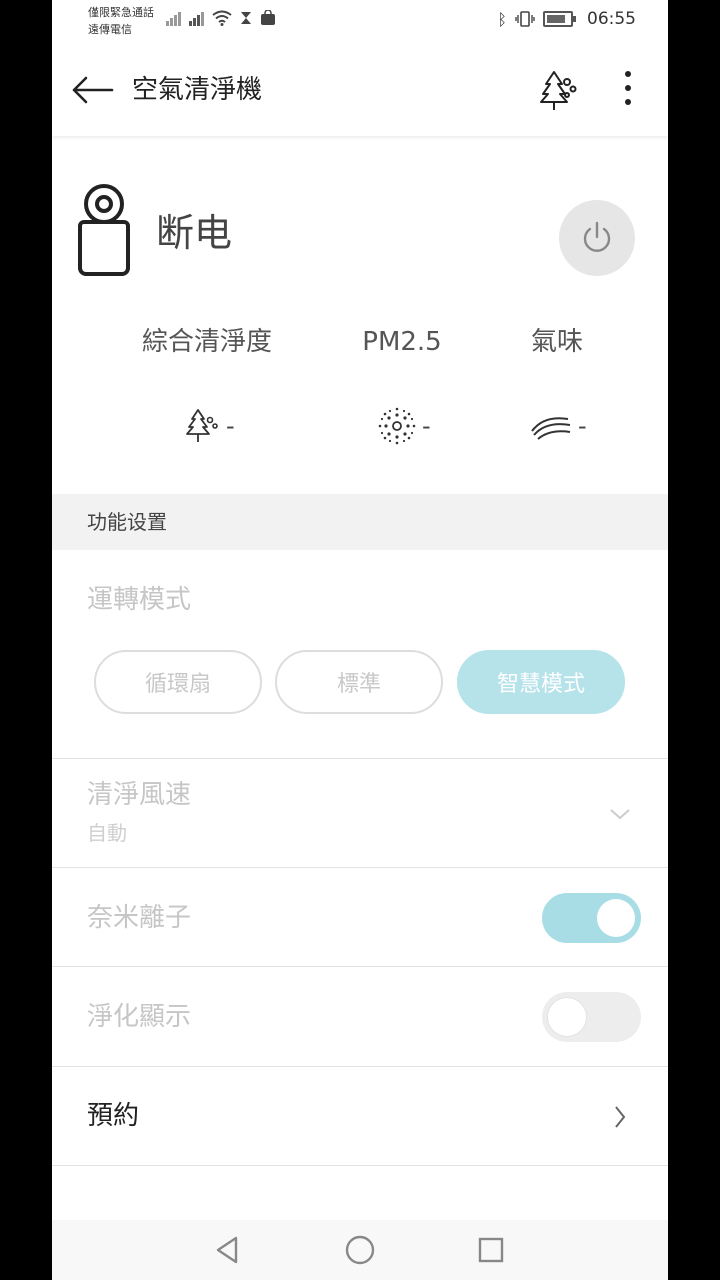  I want to click on odor-waves-icon, so click(551, 428).